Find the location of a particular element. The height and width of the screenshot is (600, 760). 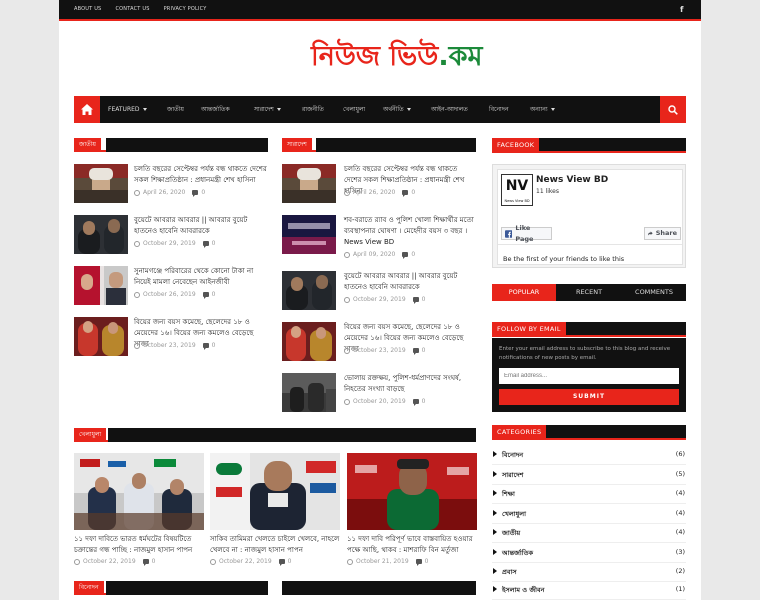

facebook-icon: f is located at coordinates (683, 9).